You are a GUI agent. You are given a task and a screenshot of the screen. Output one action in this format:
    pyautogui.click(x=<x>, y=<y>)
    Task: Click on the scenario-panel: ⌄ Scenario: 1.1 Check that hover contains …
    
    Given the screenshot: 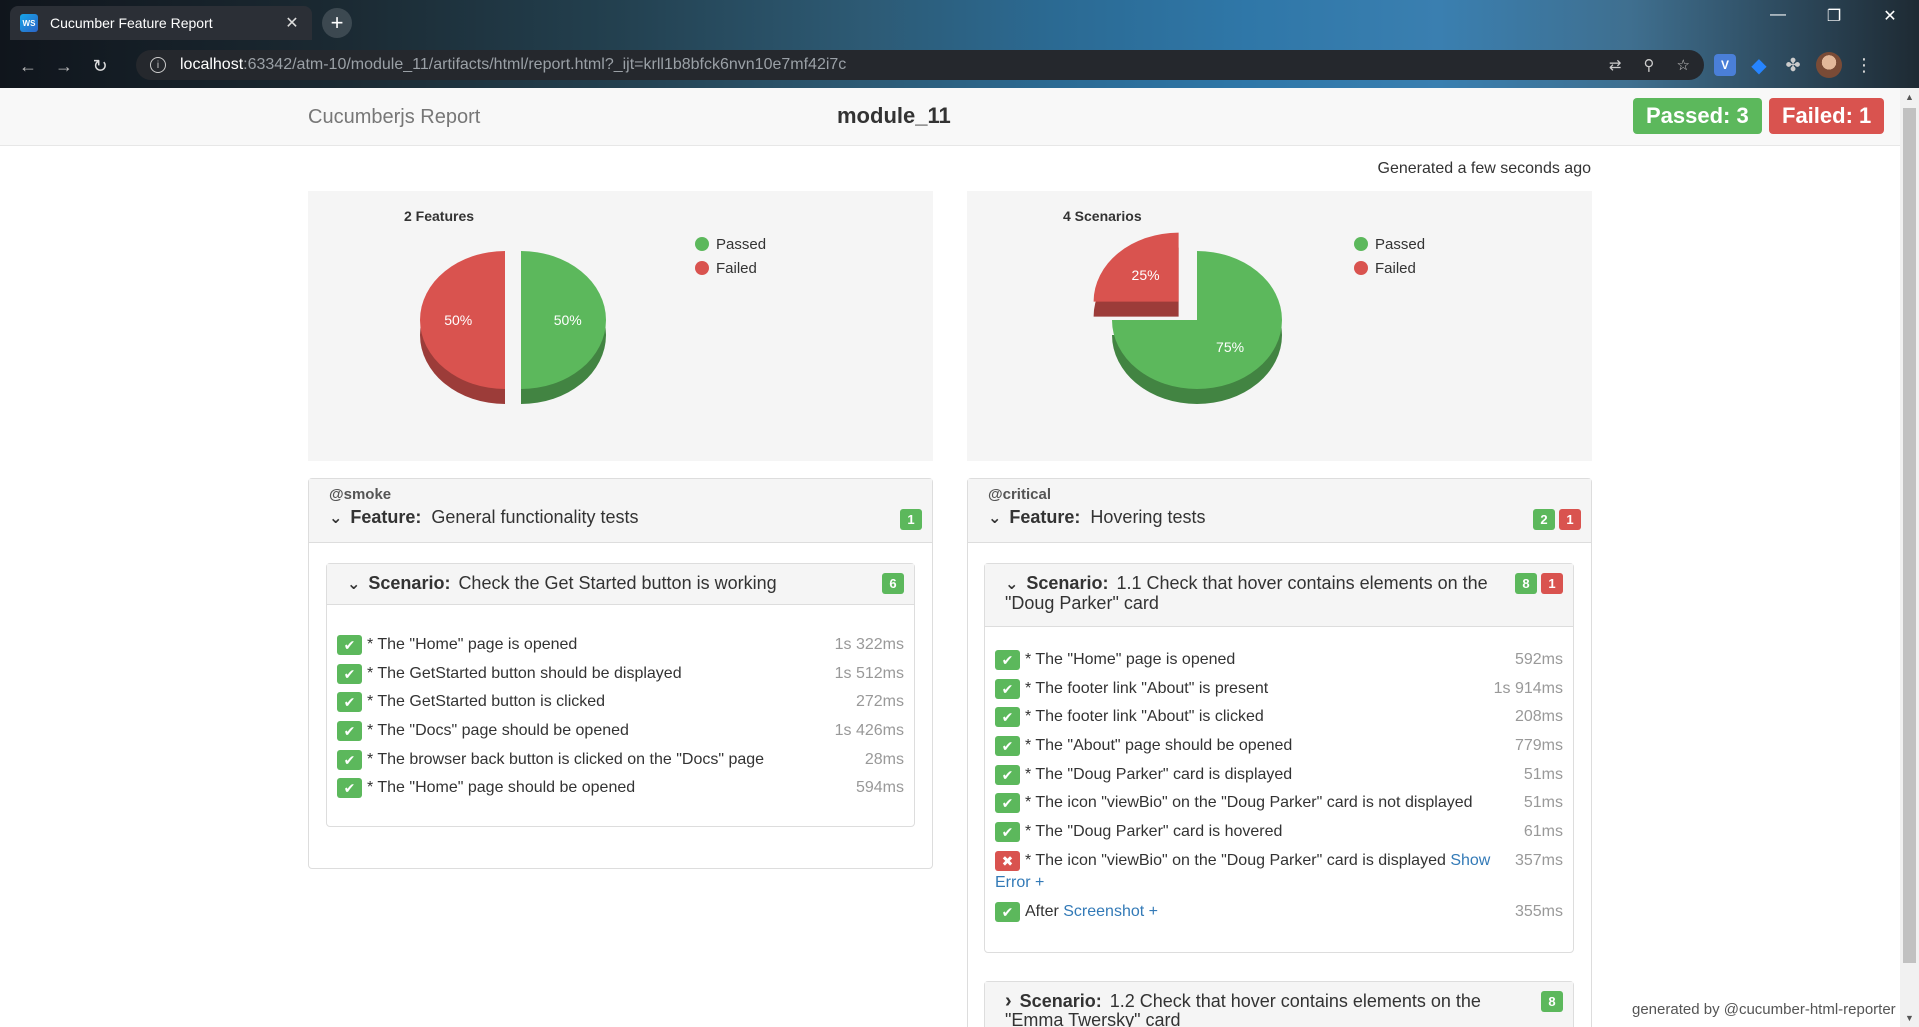 What is the action you would take?
    pyautogui.click(x=1279, y=758)
    